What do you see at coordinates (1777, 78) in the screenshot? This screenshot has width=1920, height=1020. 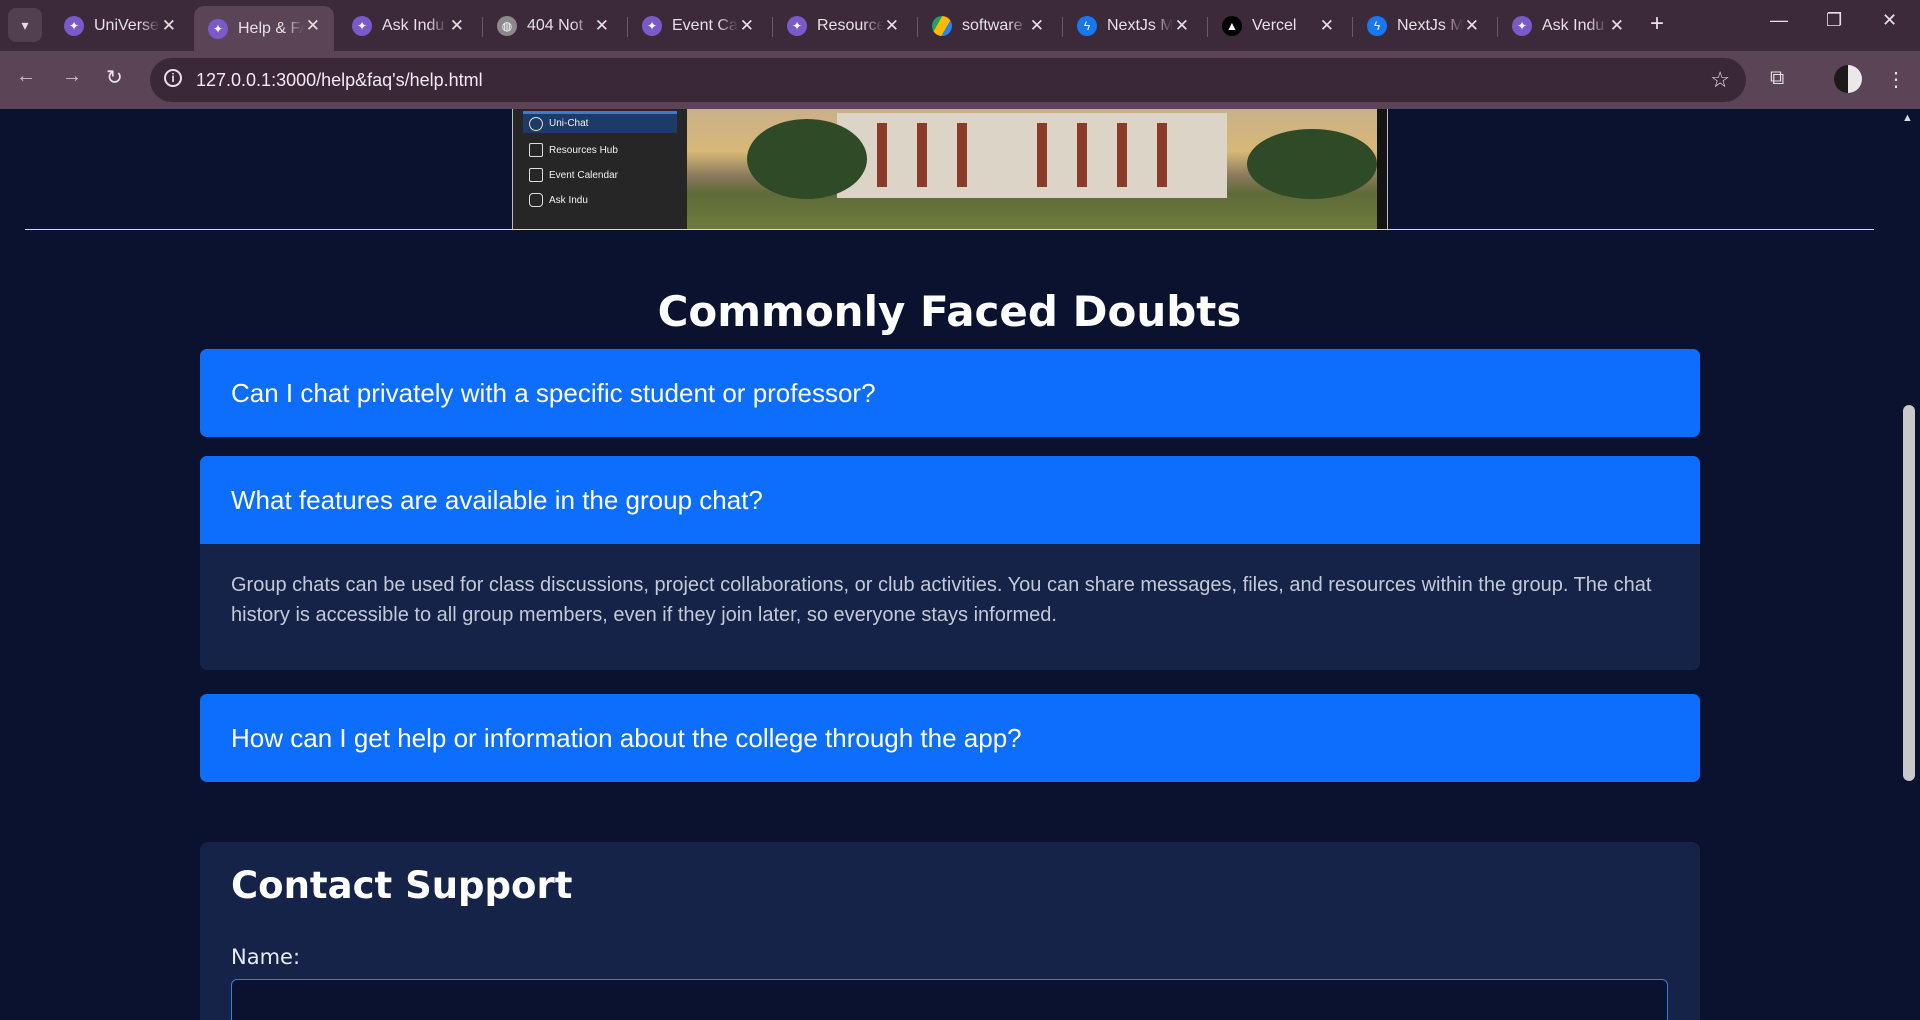 I see `extensions-icon: ⧉` at bounding box center [1777, 78].